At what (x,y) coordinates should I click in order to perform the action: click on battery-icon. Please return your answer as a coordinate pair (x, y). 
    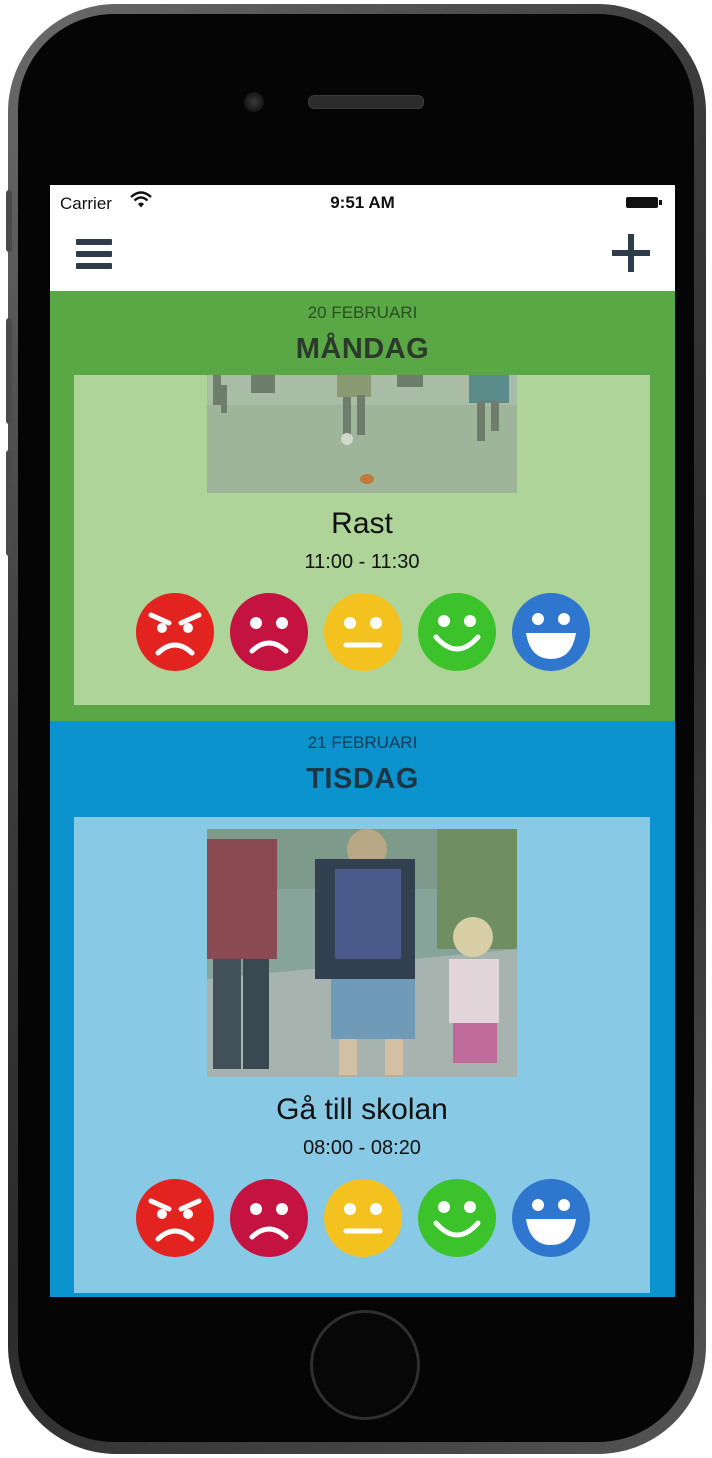
    Looking at the image, I should click on (644, 202).